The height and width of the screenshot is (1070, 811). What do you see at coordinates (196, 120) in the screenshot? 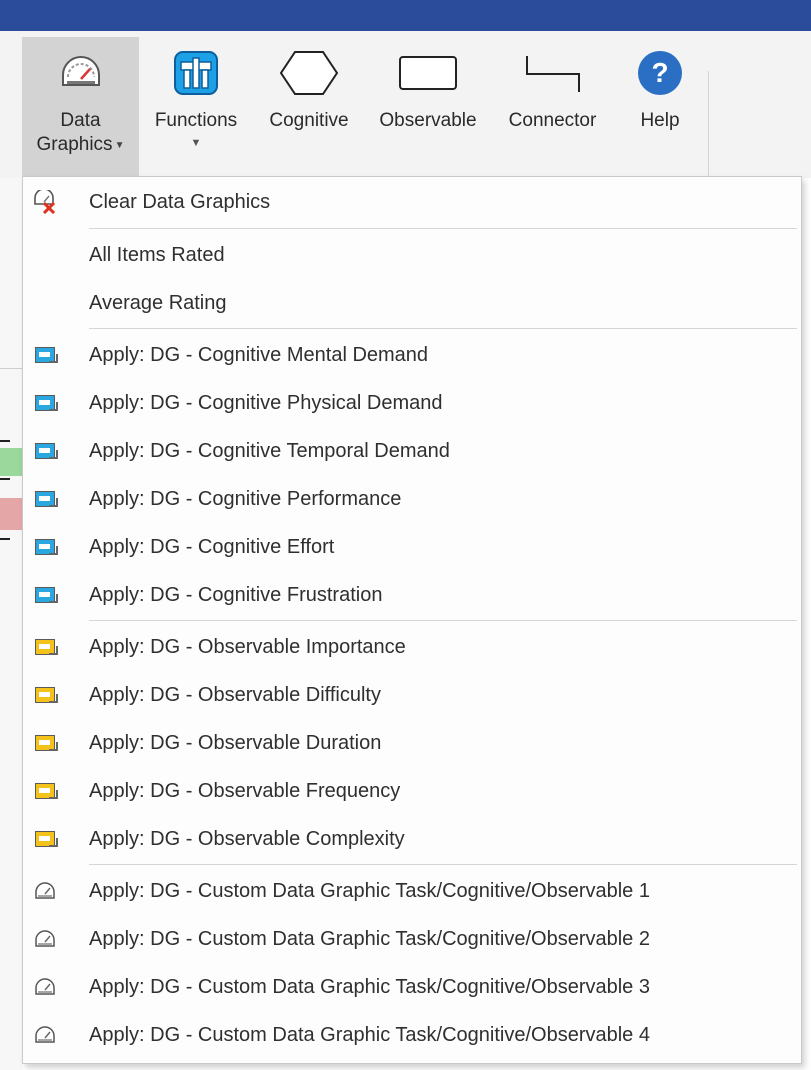
I see `functions-label: Functions` at bounding box center [196, 120].